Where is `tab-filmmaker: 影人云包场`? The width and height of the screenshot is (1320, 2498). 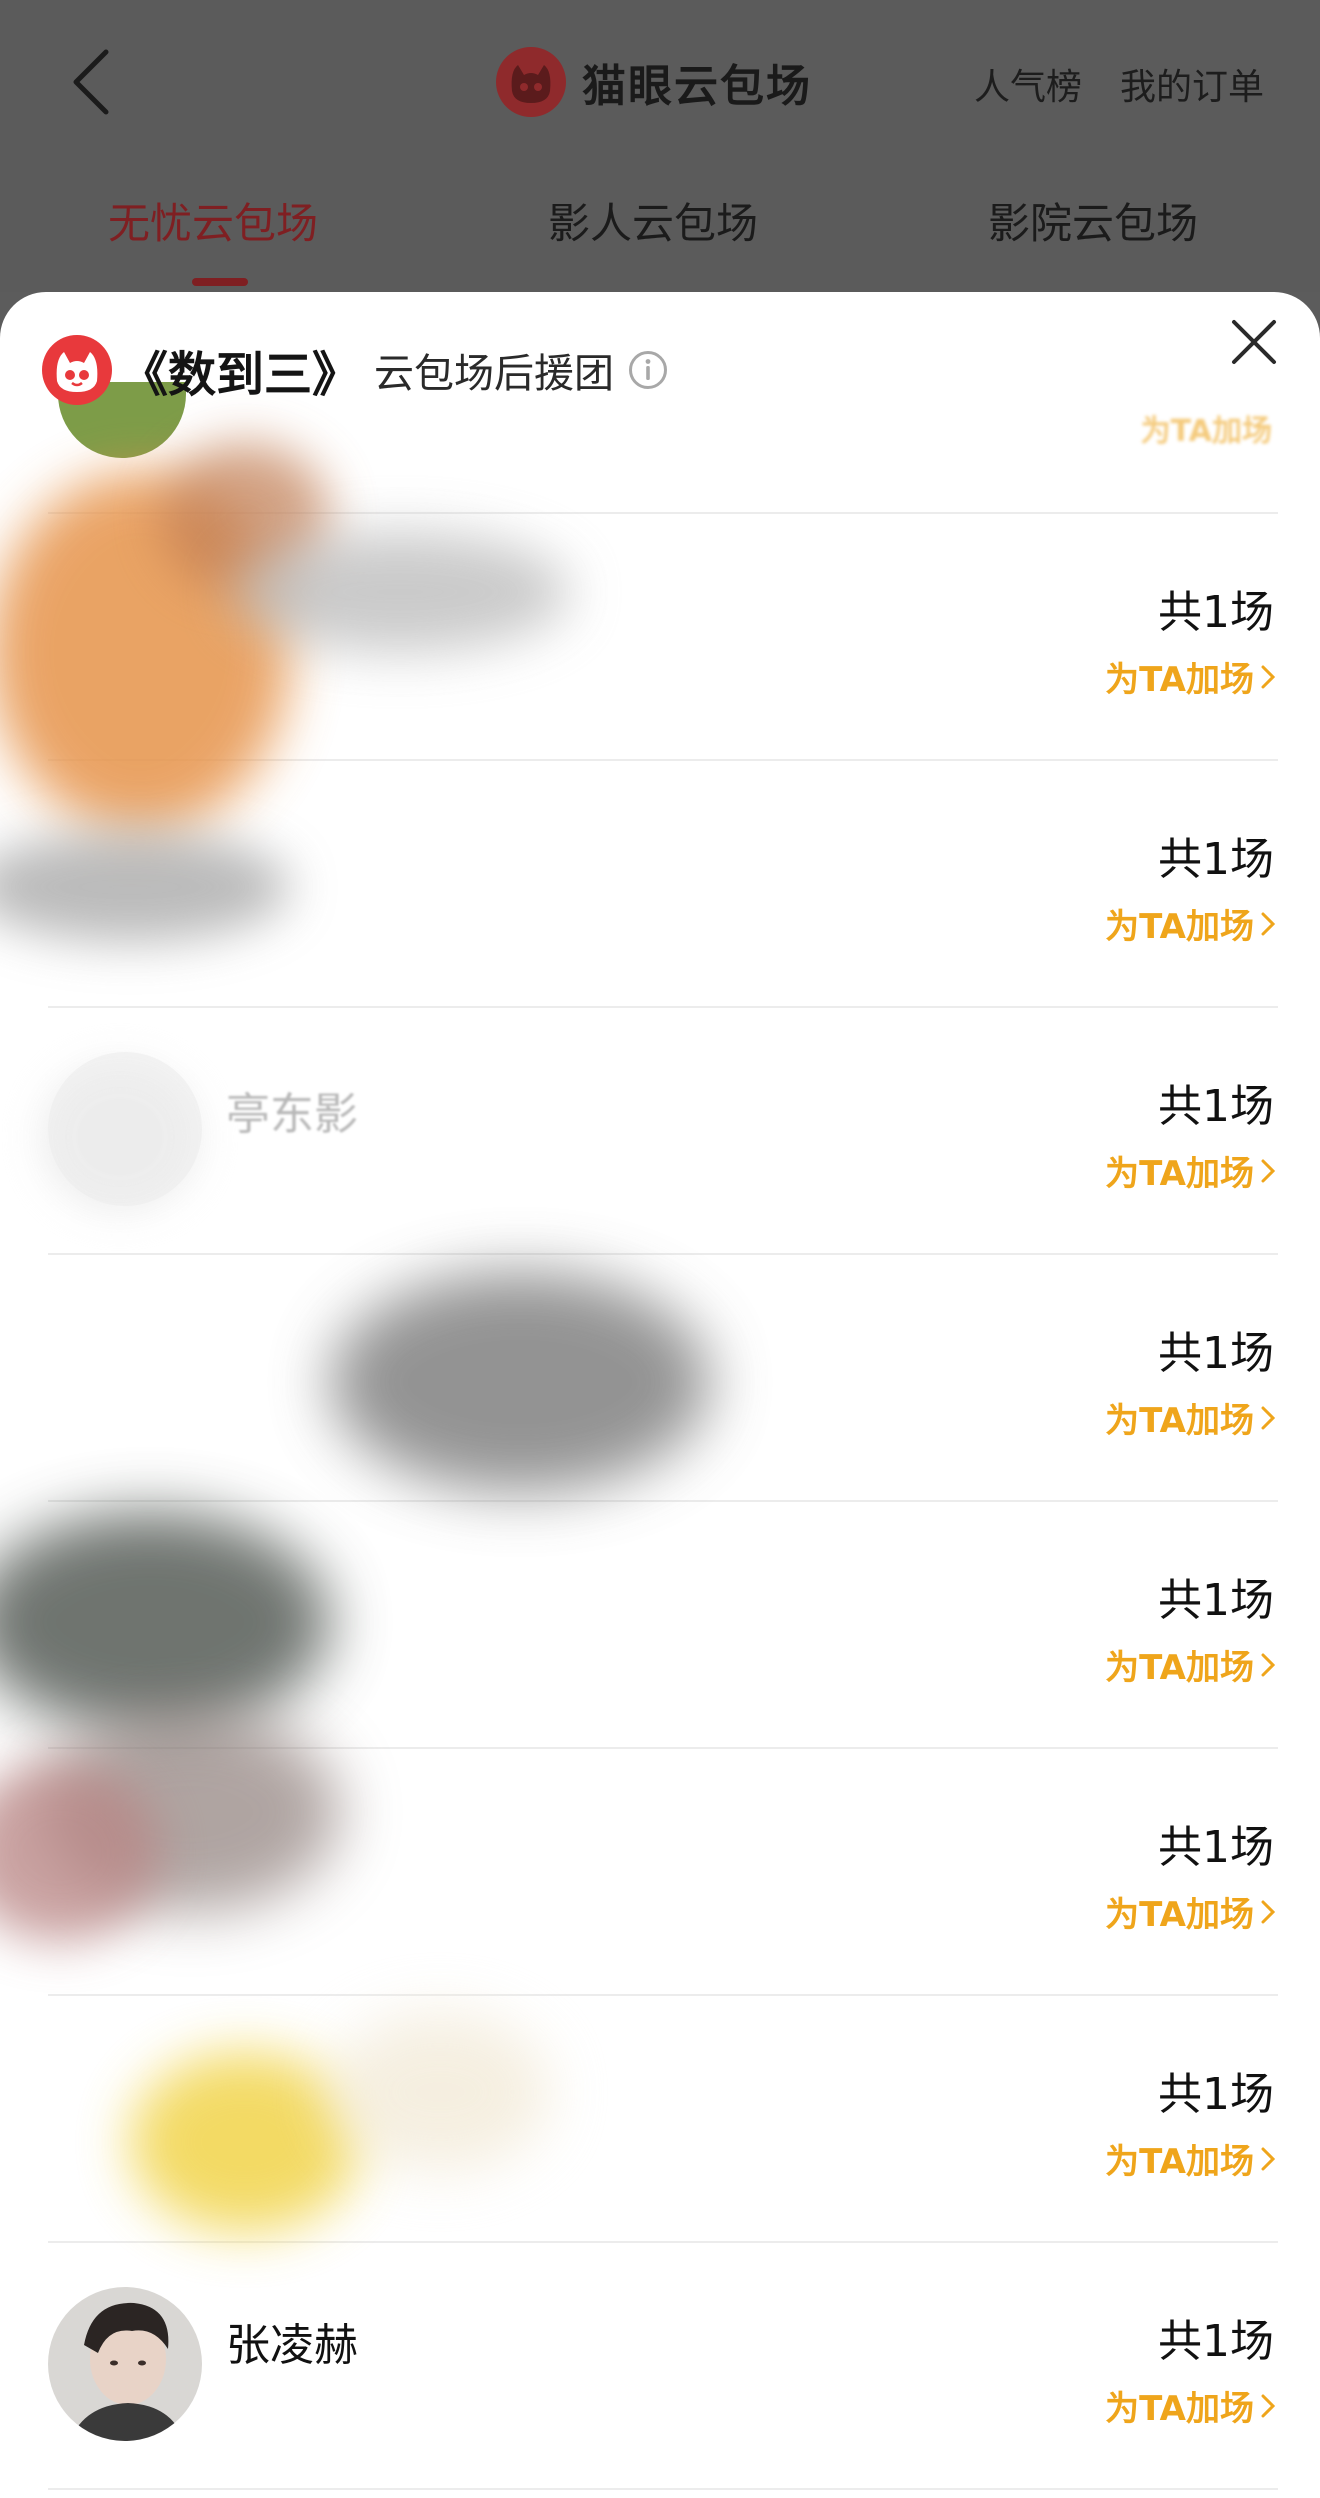
tab-filmmaker: 影人云包场 is located at coordinates (653, 220).